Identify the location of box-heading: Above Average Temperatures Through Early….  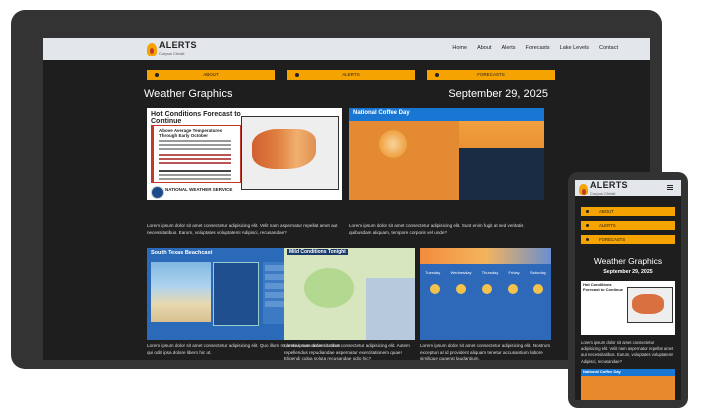
(191, 133).